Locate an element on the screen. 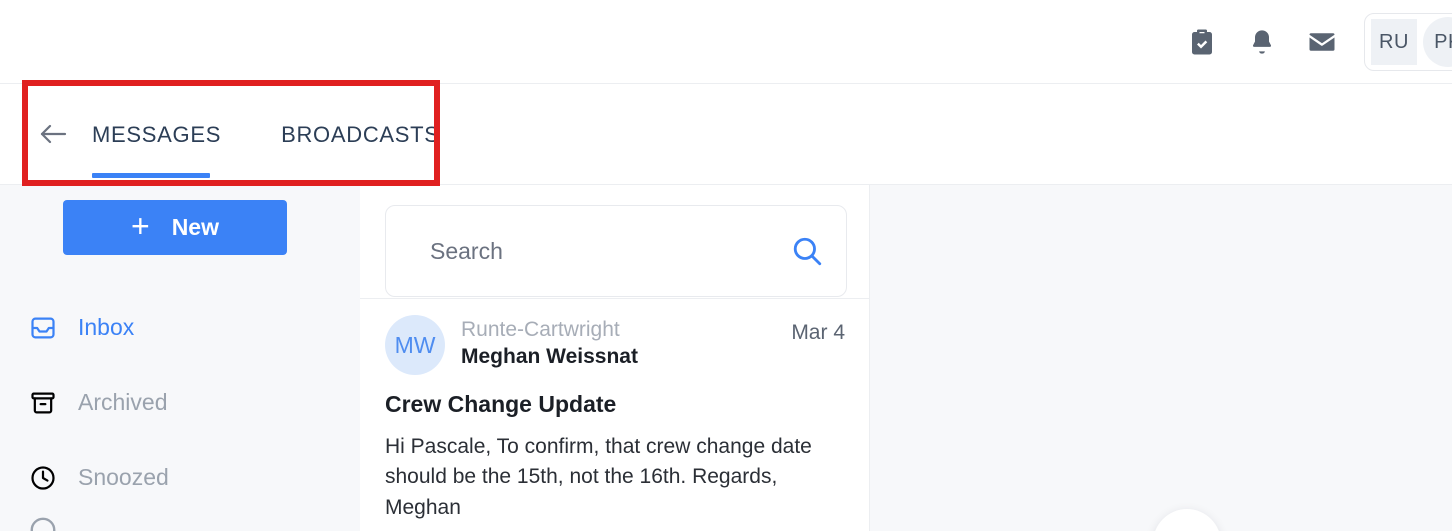 This screenshot has width=1452, height=531. header-actions: RU PK is located at coordinates (1312, 42).